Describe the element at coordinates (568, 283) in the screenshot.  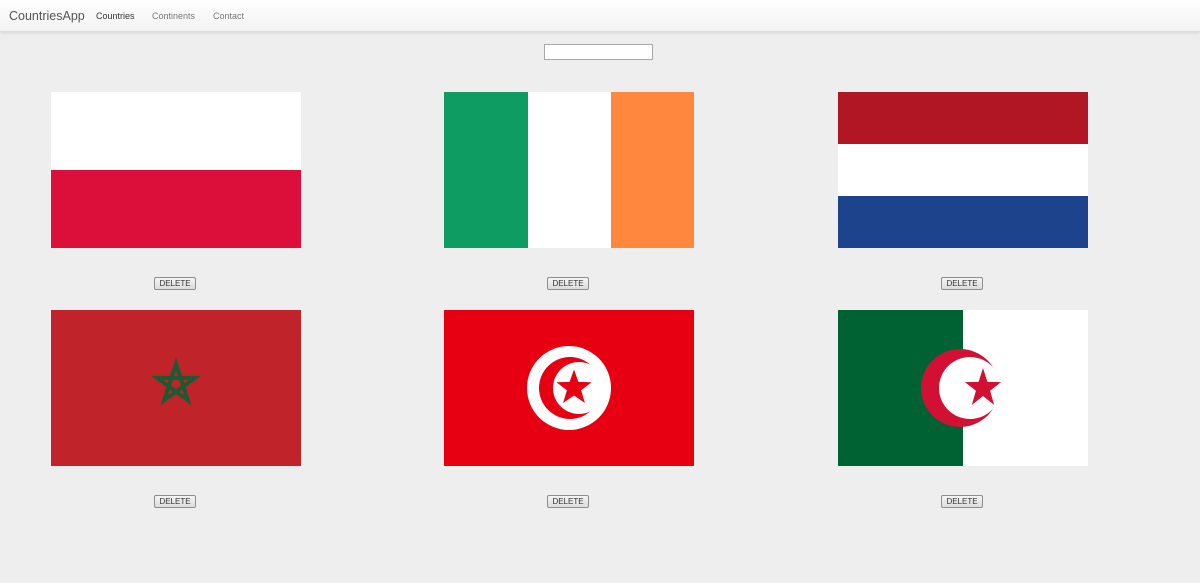
I see `delete-button-ireland: DELETE` at that location.